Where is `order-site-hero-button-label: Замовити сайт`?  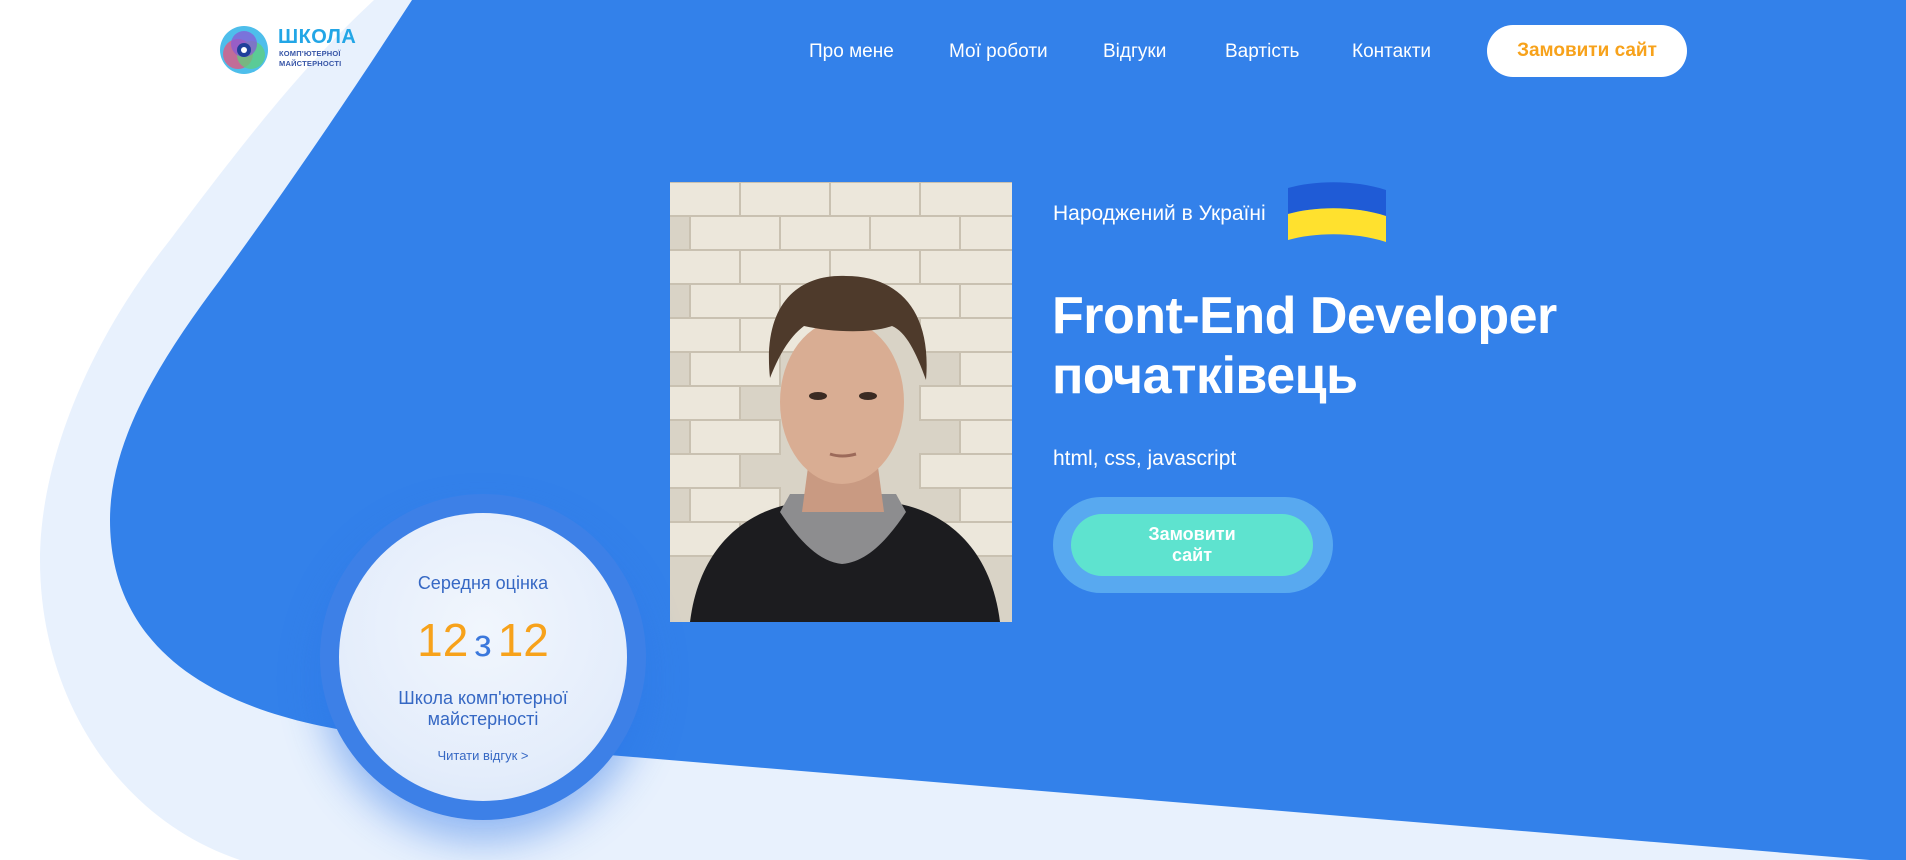 order-site-hero-button-label: Замовити сайт is located at coordinates (1192, 544).